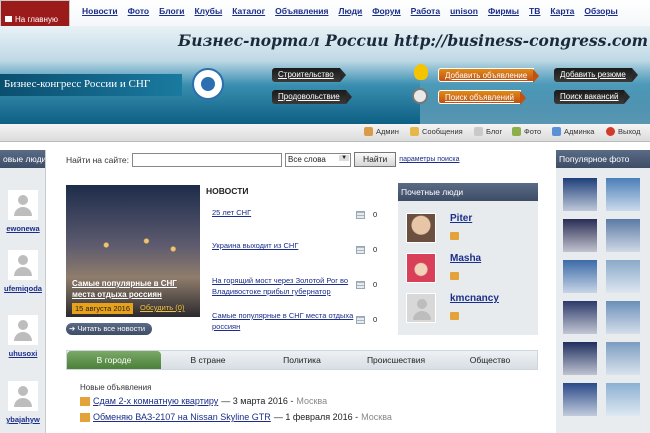 Image resolution: width=650 pixels, height=433 pixels. What do you see at coordinates (23, 419) in the screenshot?
I see `user-name: ybajahyw` at bounding box center [23, 419].